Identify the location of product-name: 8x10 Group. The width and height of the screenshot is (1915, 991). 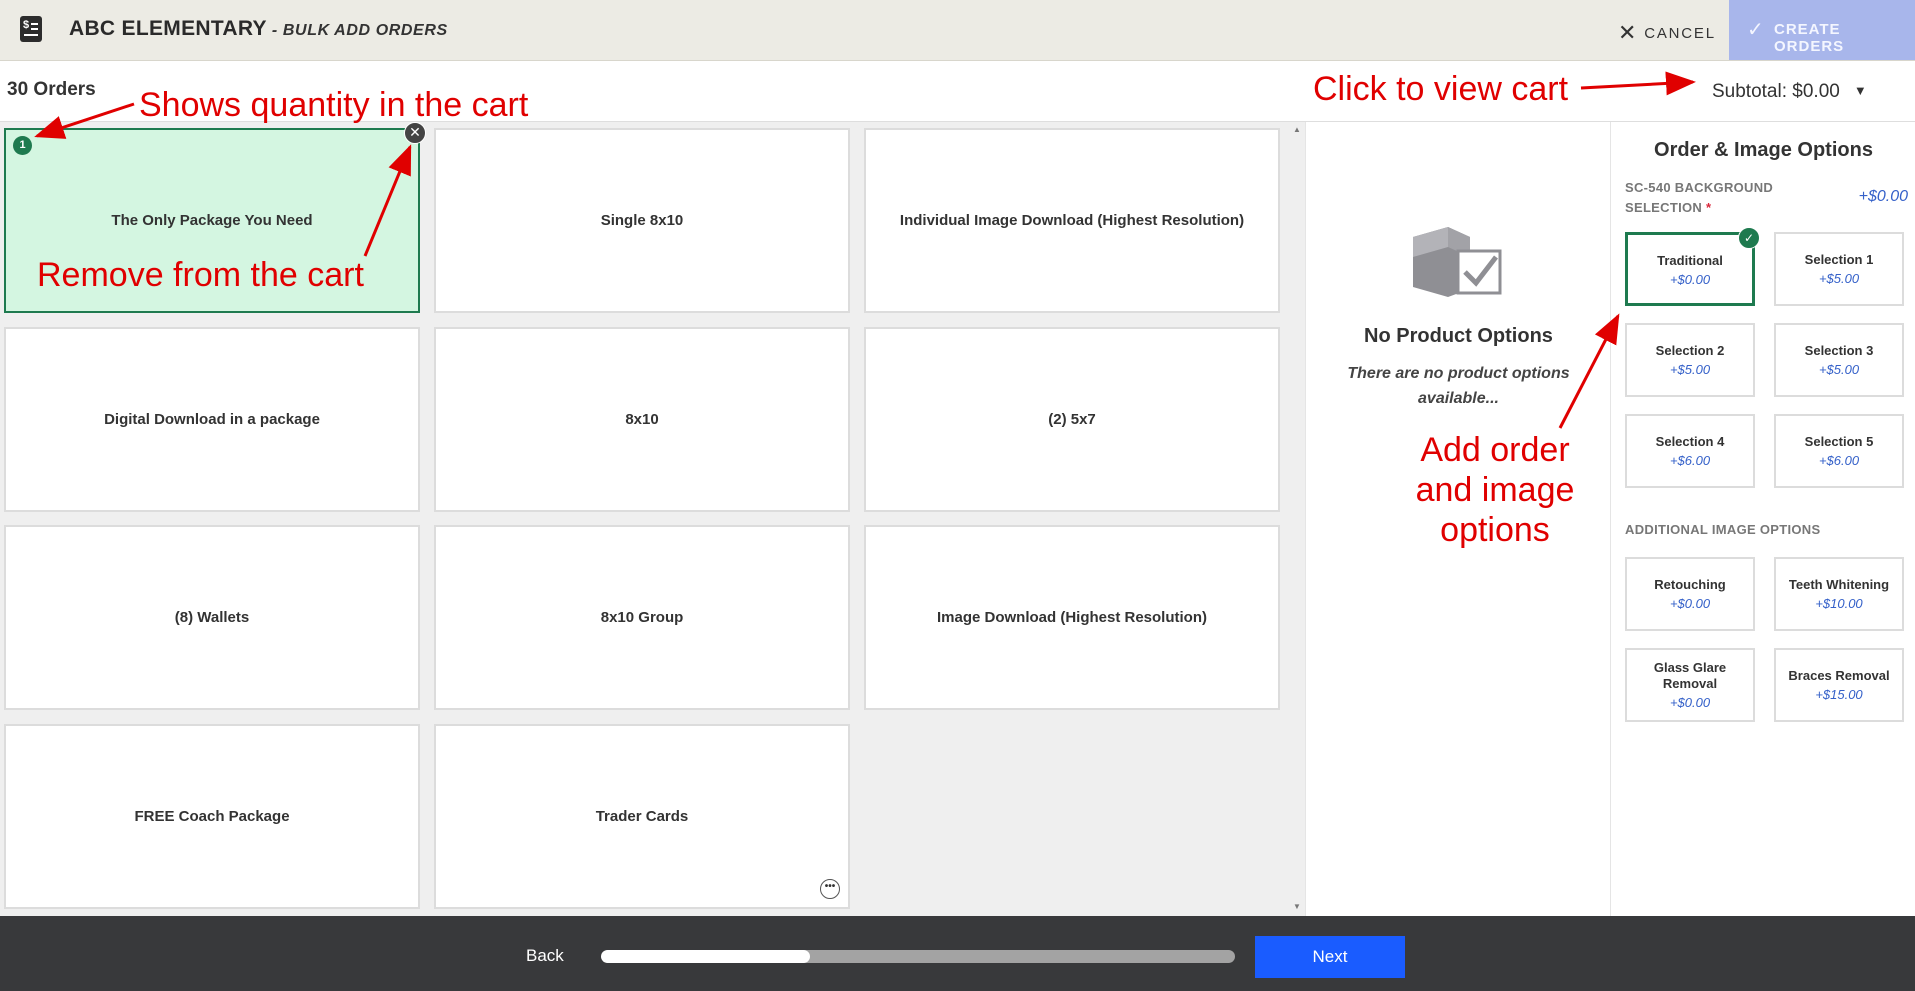
(642, 617).